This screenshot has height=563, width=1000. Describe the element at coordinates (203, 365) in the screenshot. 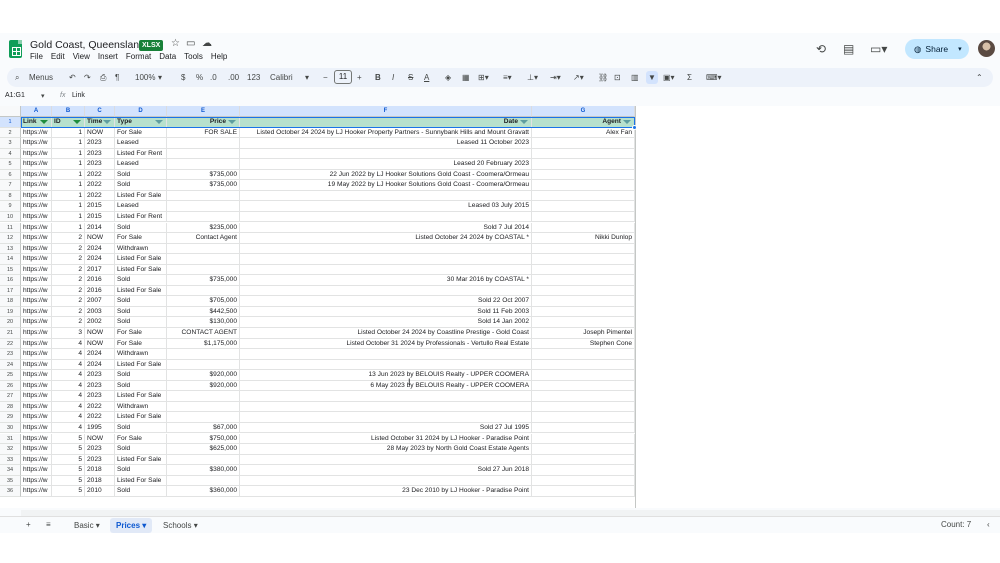

I see `cell-price` at that location.